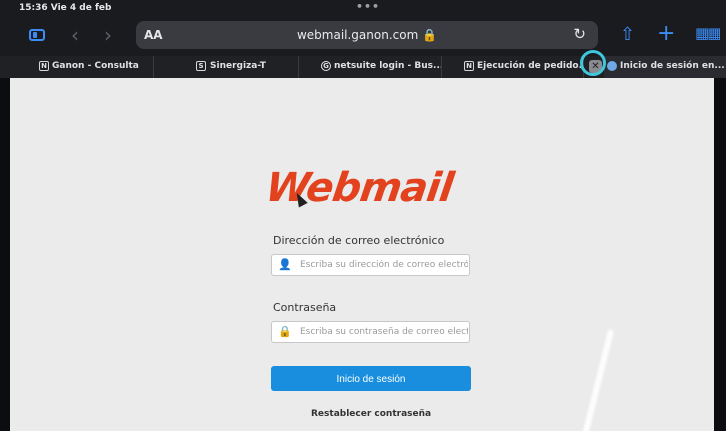 The width and height of the screenshot is (726, 431). What do you see at coordinates (371, 414) in the screenshot?
I see `reset-password-link: Restablecer contraseña` at bounding box center [371, 414].